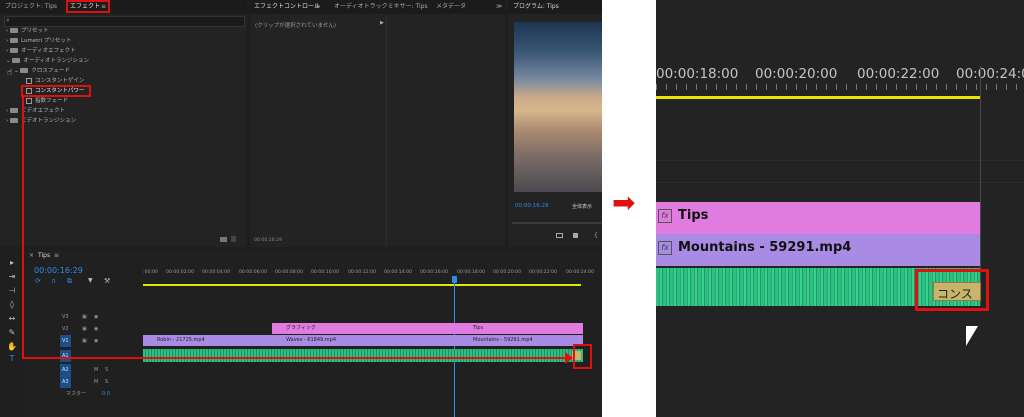  Describe the element at coordinates (38, 41) in the screenshot. I see `tree-item-lumetri: › Lumetri プリセット` at that location.